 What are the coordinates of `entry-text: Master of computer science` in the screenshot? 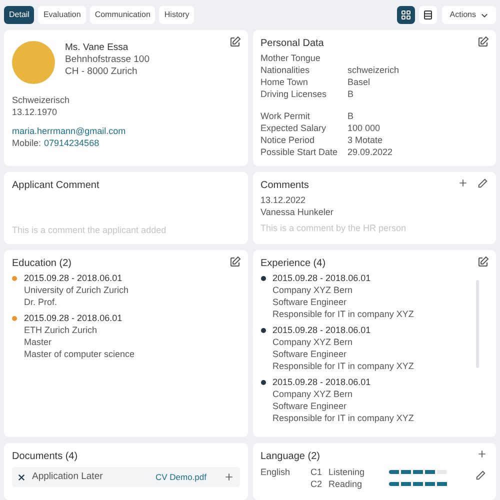 It's located at (79, 354).